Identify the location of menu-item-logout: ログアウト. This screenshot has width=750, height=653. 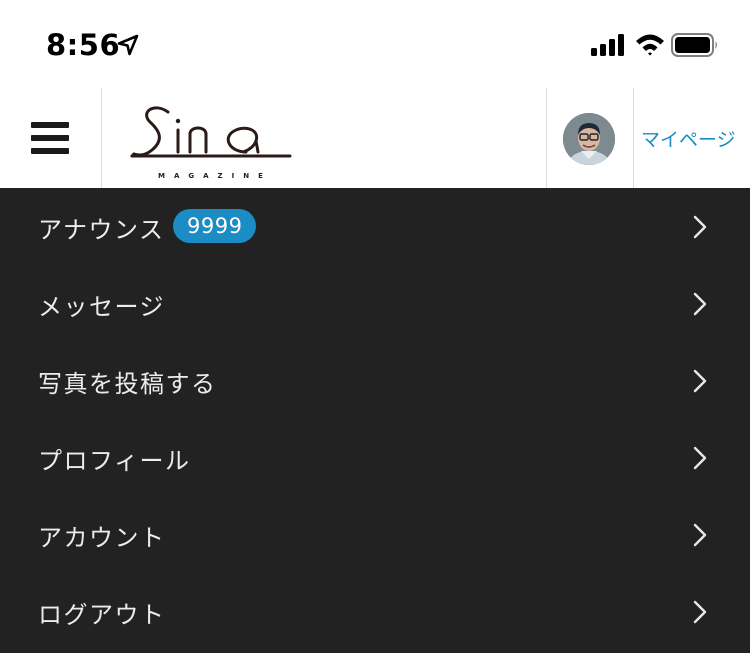
(375, 611).